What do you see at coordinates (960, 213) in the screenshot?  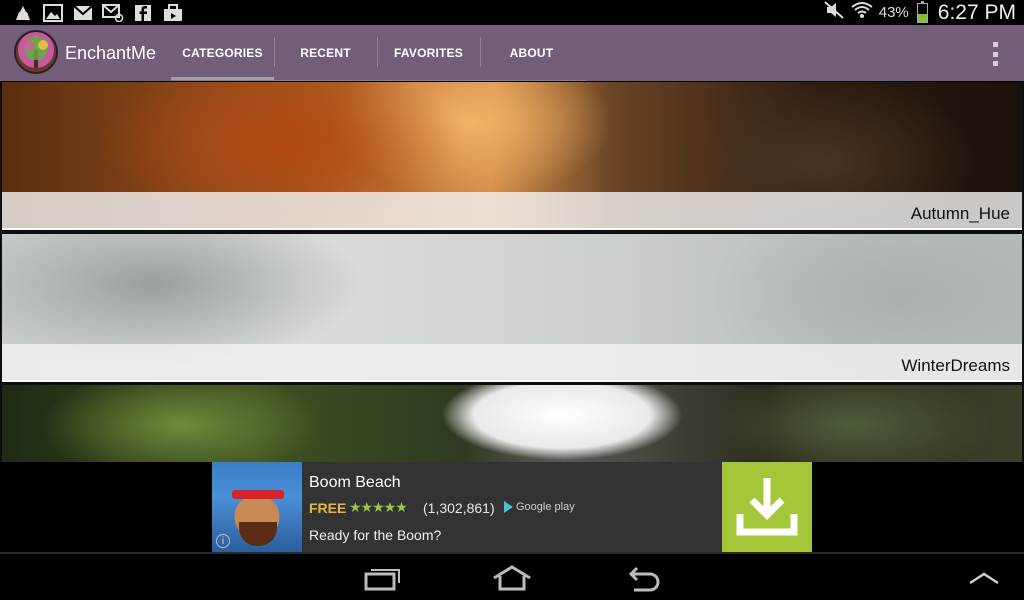 I see `category-label: Autumn_Hue` at bounding box center [960, 213].